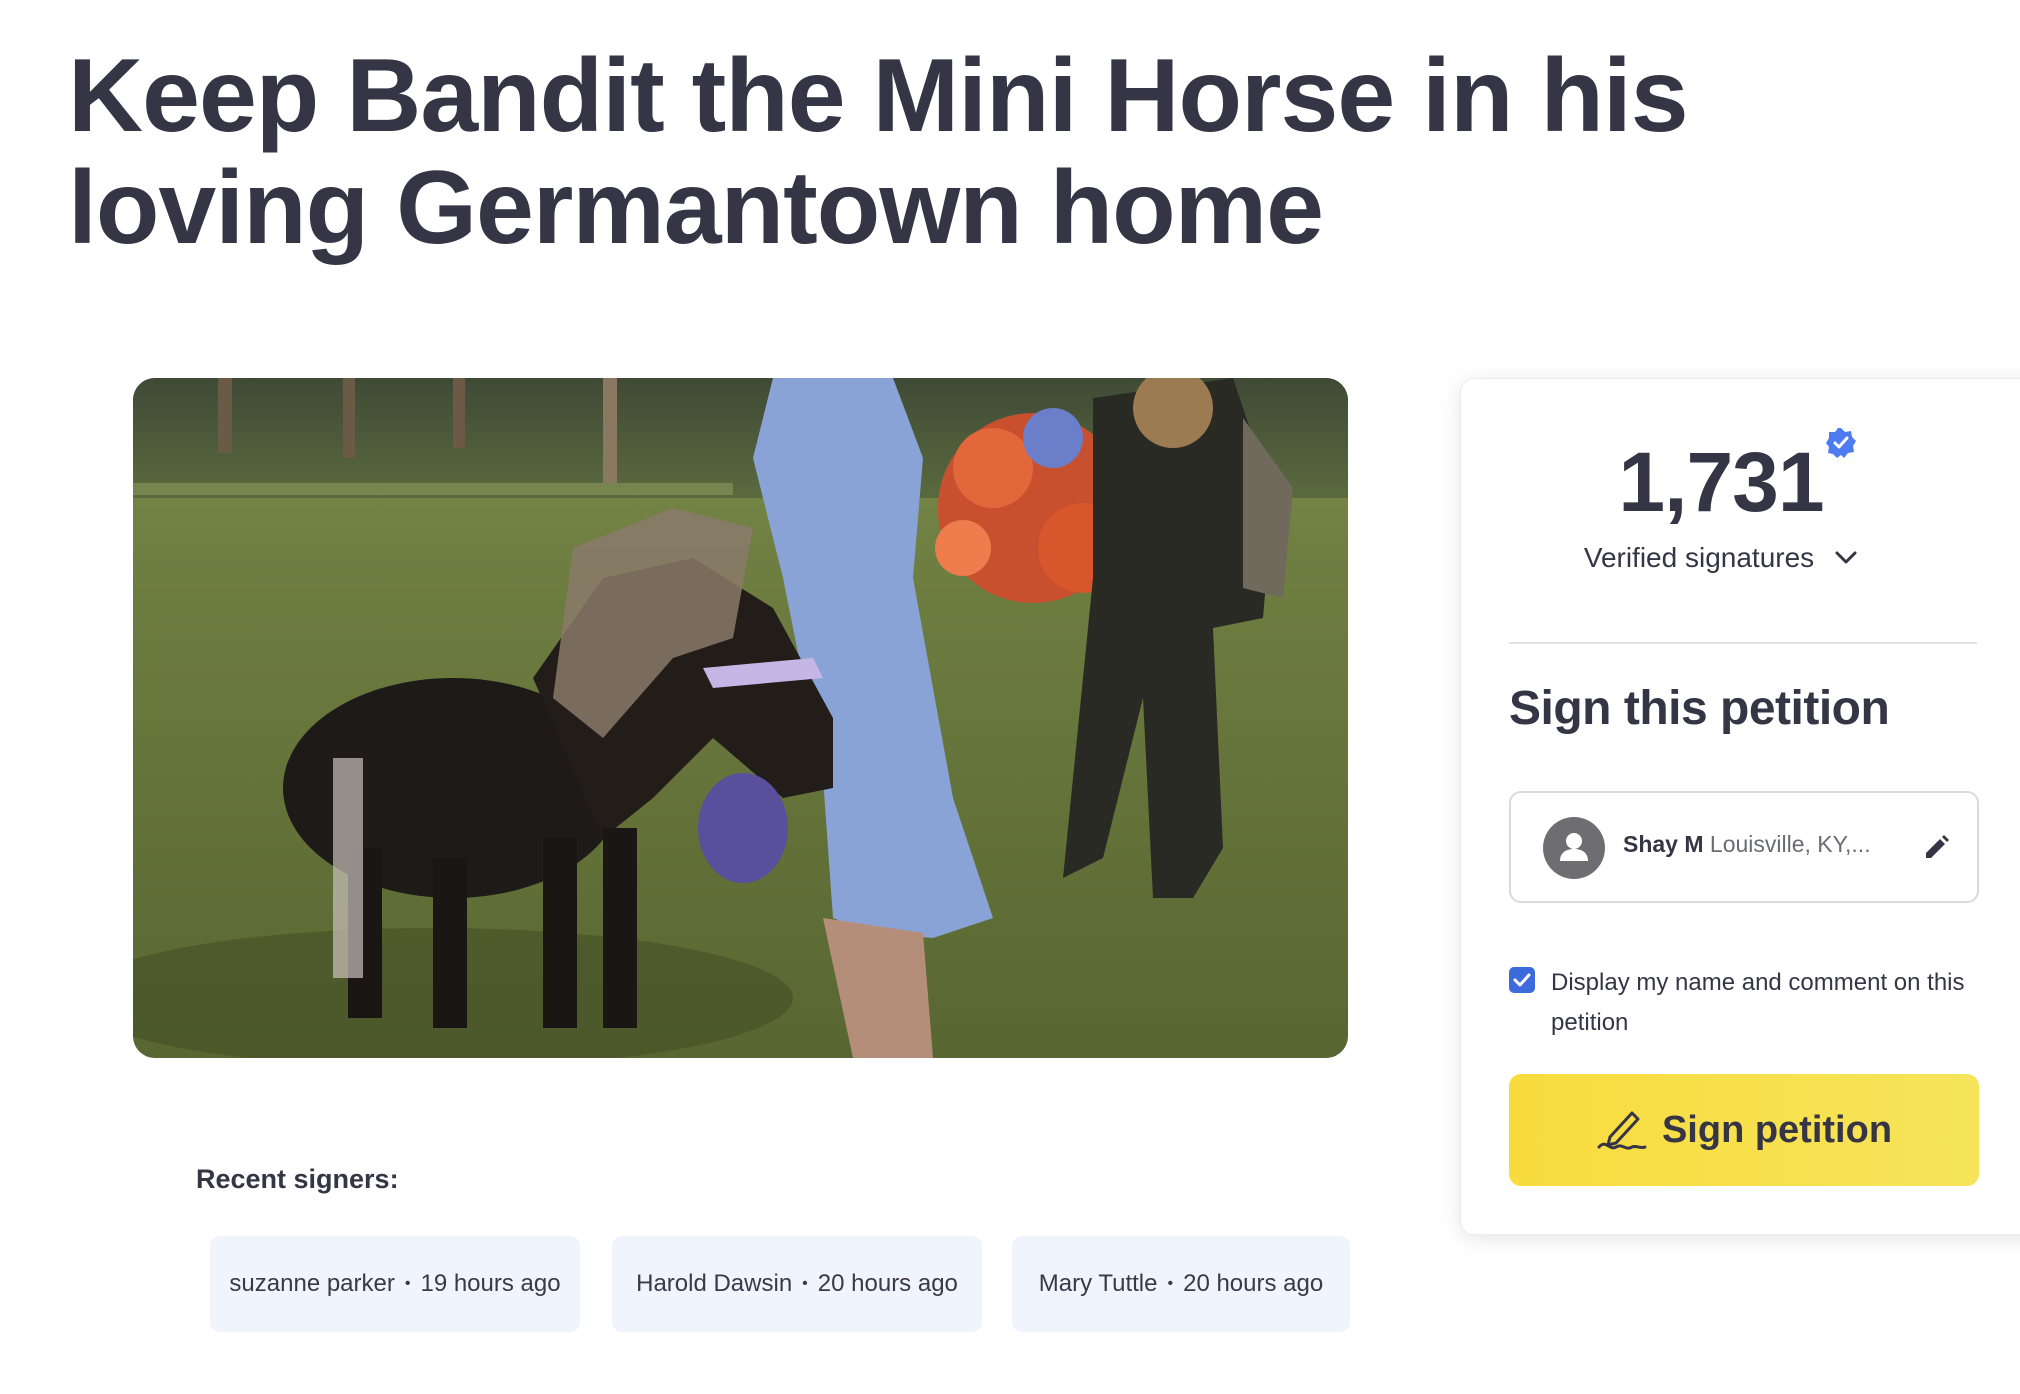 The height and width of the screenshot is (1394, 2020). What do you see at coordinates (1181, 1284) in the screenshot?
I see `signer-pill: Mary Tuttle • 20 hours ago` at bounding box center [1181, 1284].